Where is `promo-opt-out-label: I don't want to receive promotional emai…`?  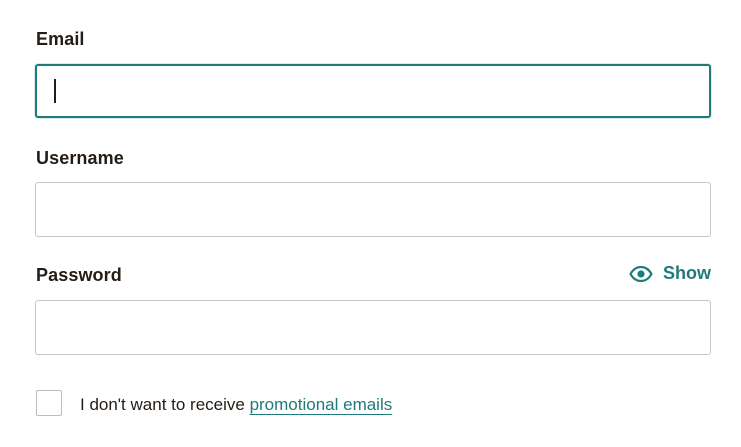
promo-opt-out-label: I don't want to receive promotional emai… is located at coordinates (236, 405).